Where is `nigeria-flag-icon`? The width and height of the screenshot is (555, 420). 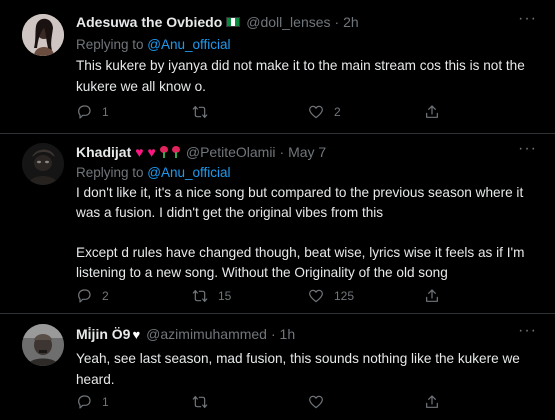 nigeria-flag-icon is located at coordinates (233, 22).